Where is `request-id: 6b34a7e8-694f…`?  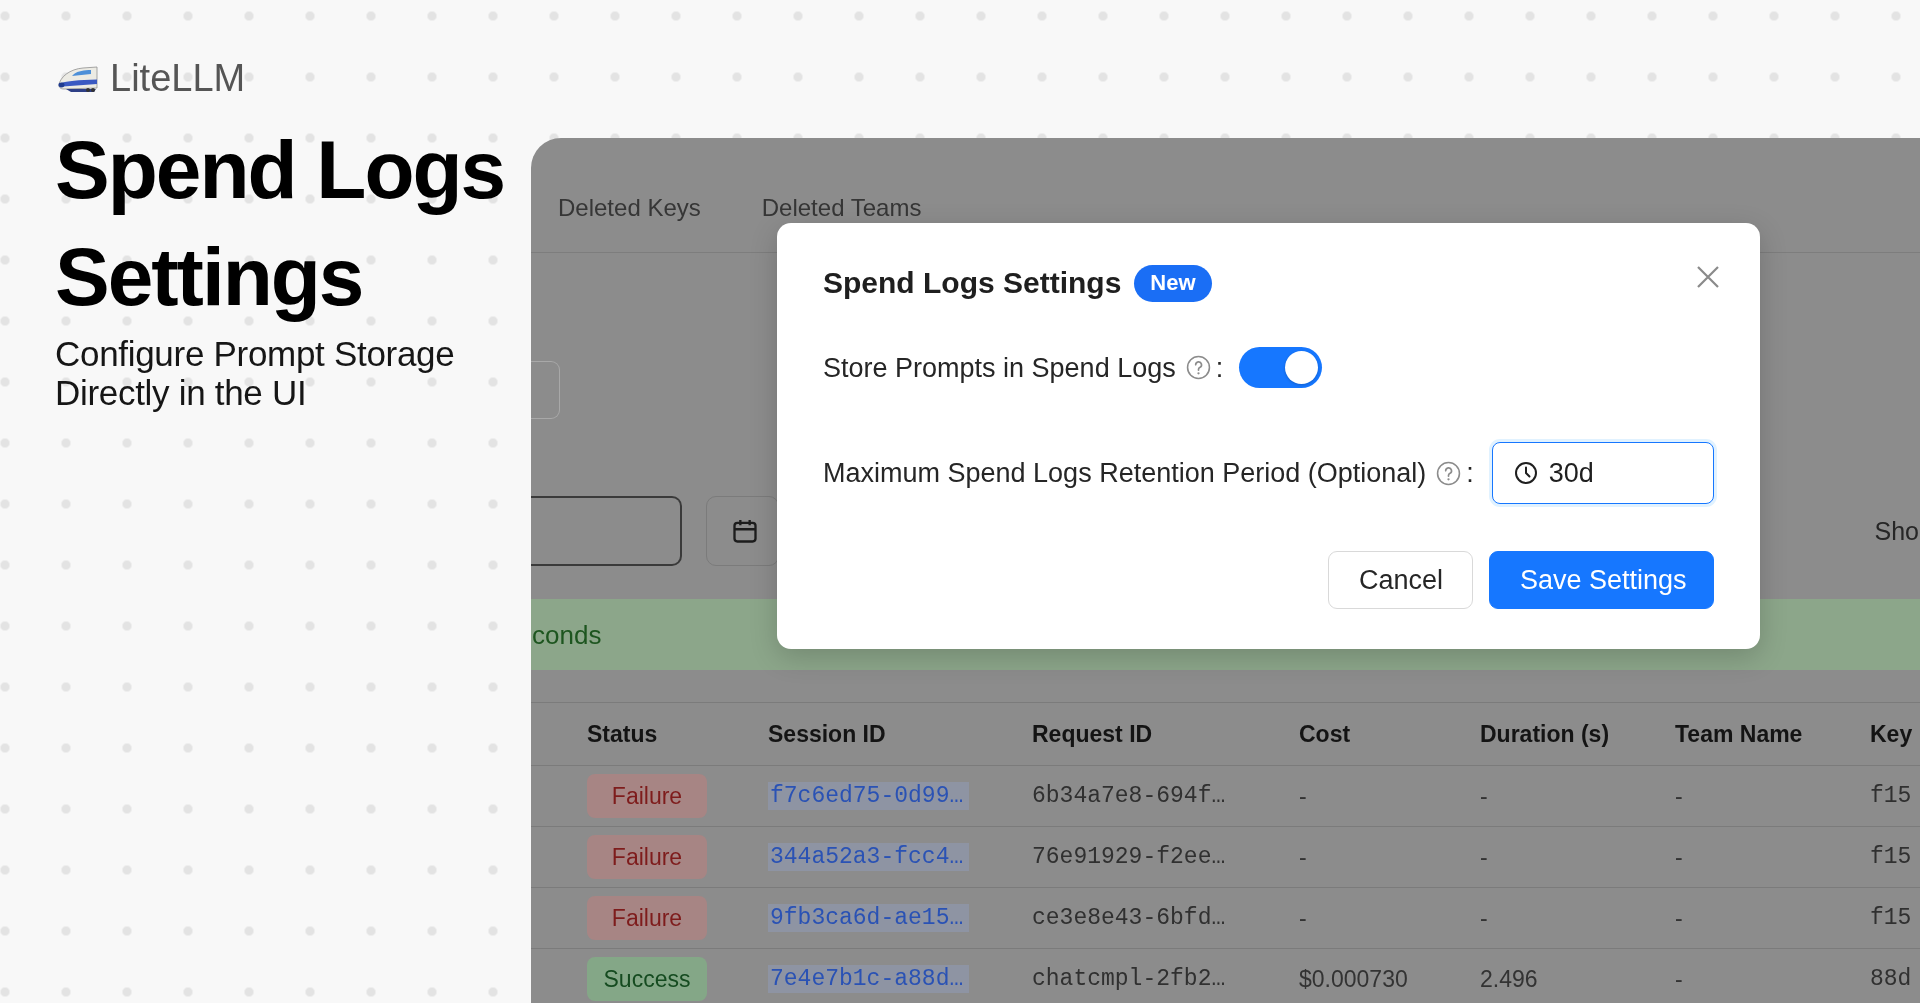 request-id: 6b34a7e8-694f… is located at coordinates (1129, 796).